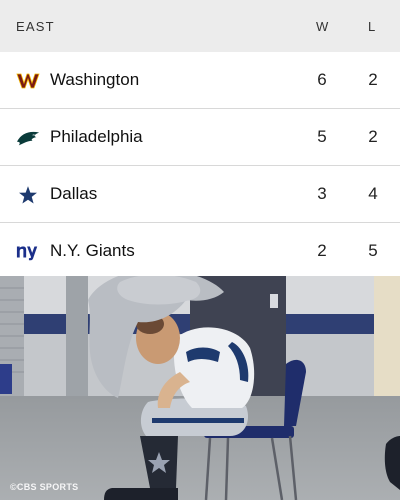  What do you see at coordinates (96, 136) in the screenshot?
I see `team-name: Philadelphia` at bounding box center [96, 136].